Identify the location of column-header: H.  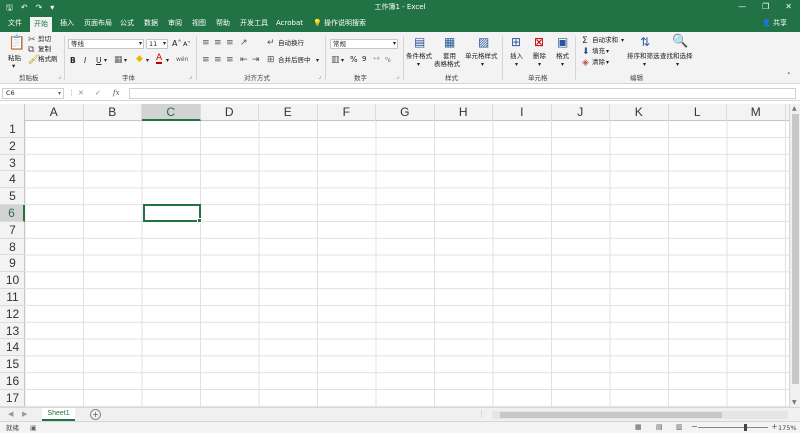
(464, 112).